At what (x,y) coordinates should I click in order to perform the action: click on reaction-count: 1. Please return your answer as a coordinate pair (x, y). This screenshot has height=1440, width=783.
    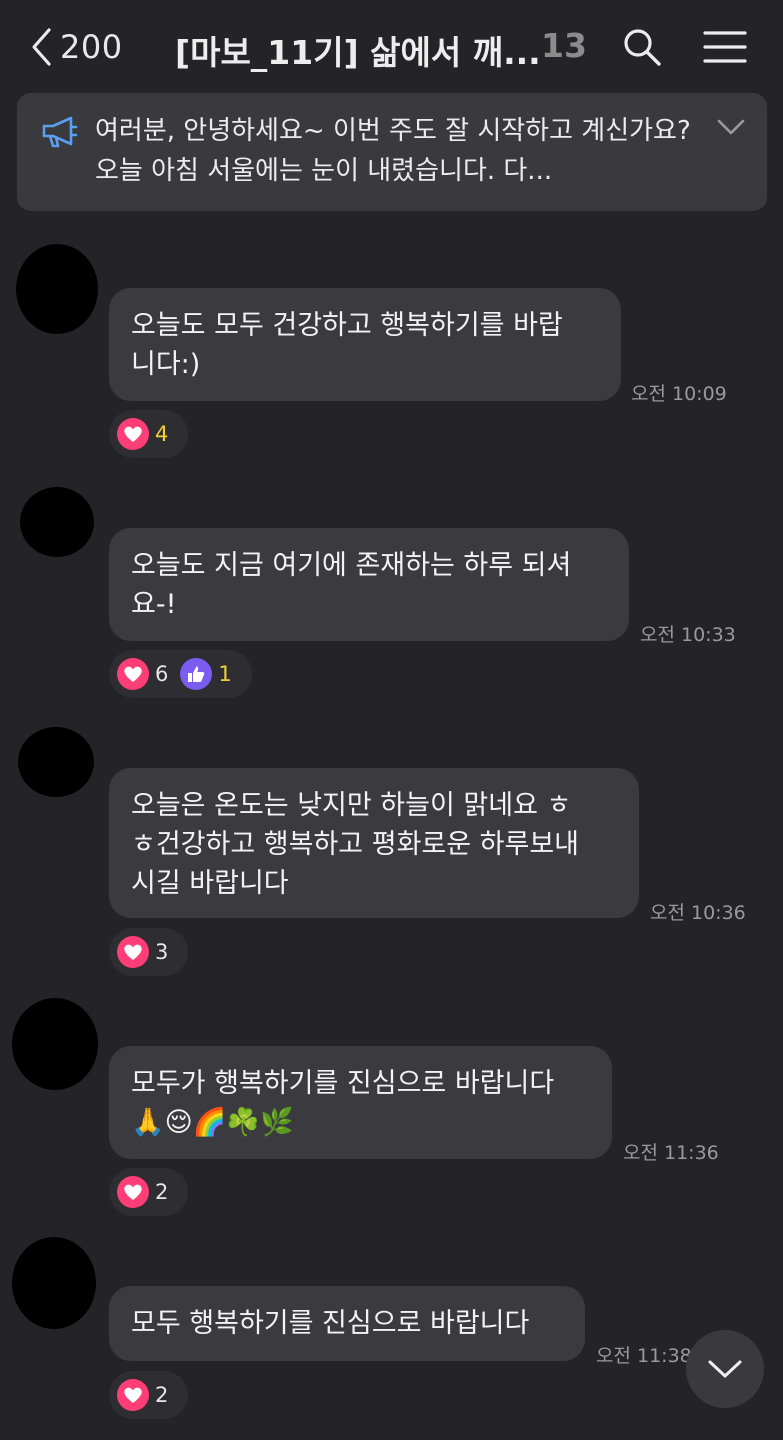
    Looking at the image, I should click on (225, 674).